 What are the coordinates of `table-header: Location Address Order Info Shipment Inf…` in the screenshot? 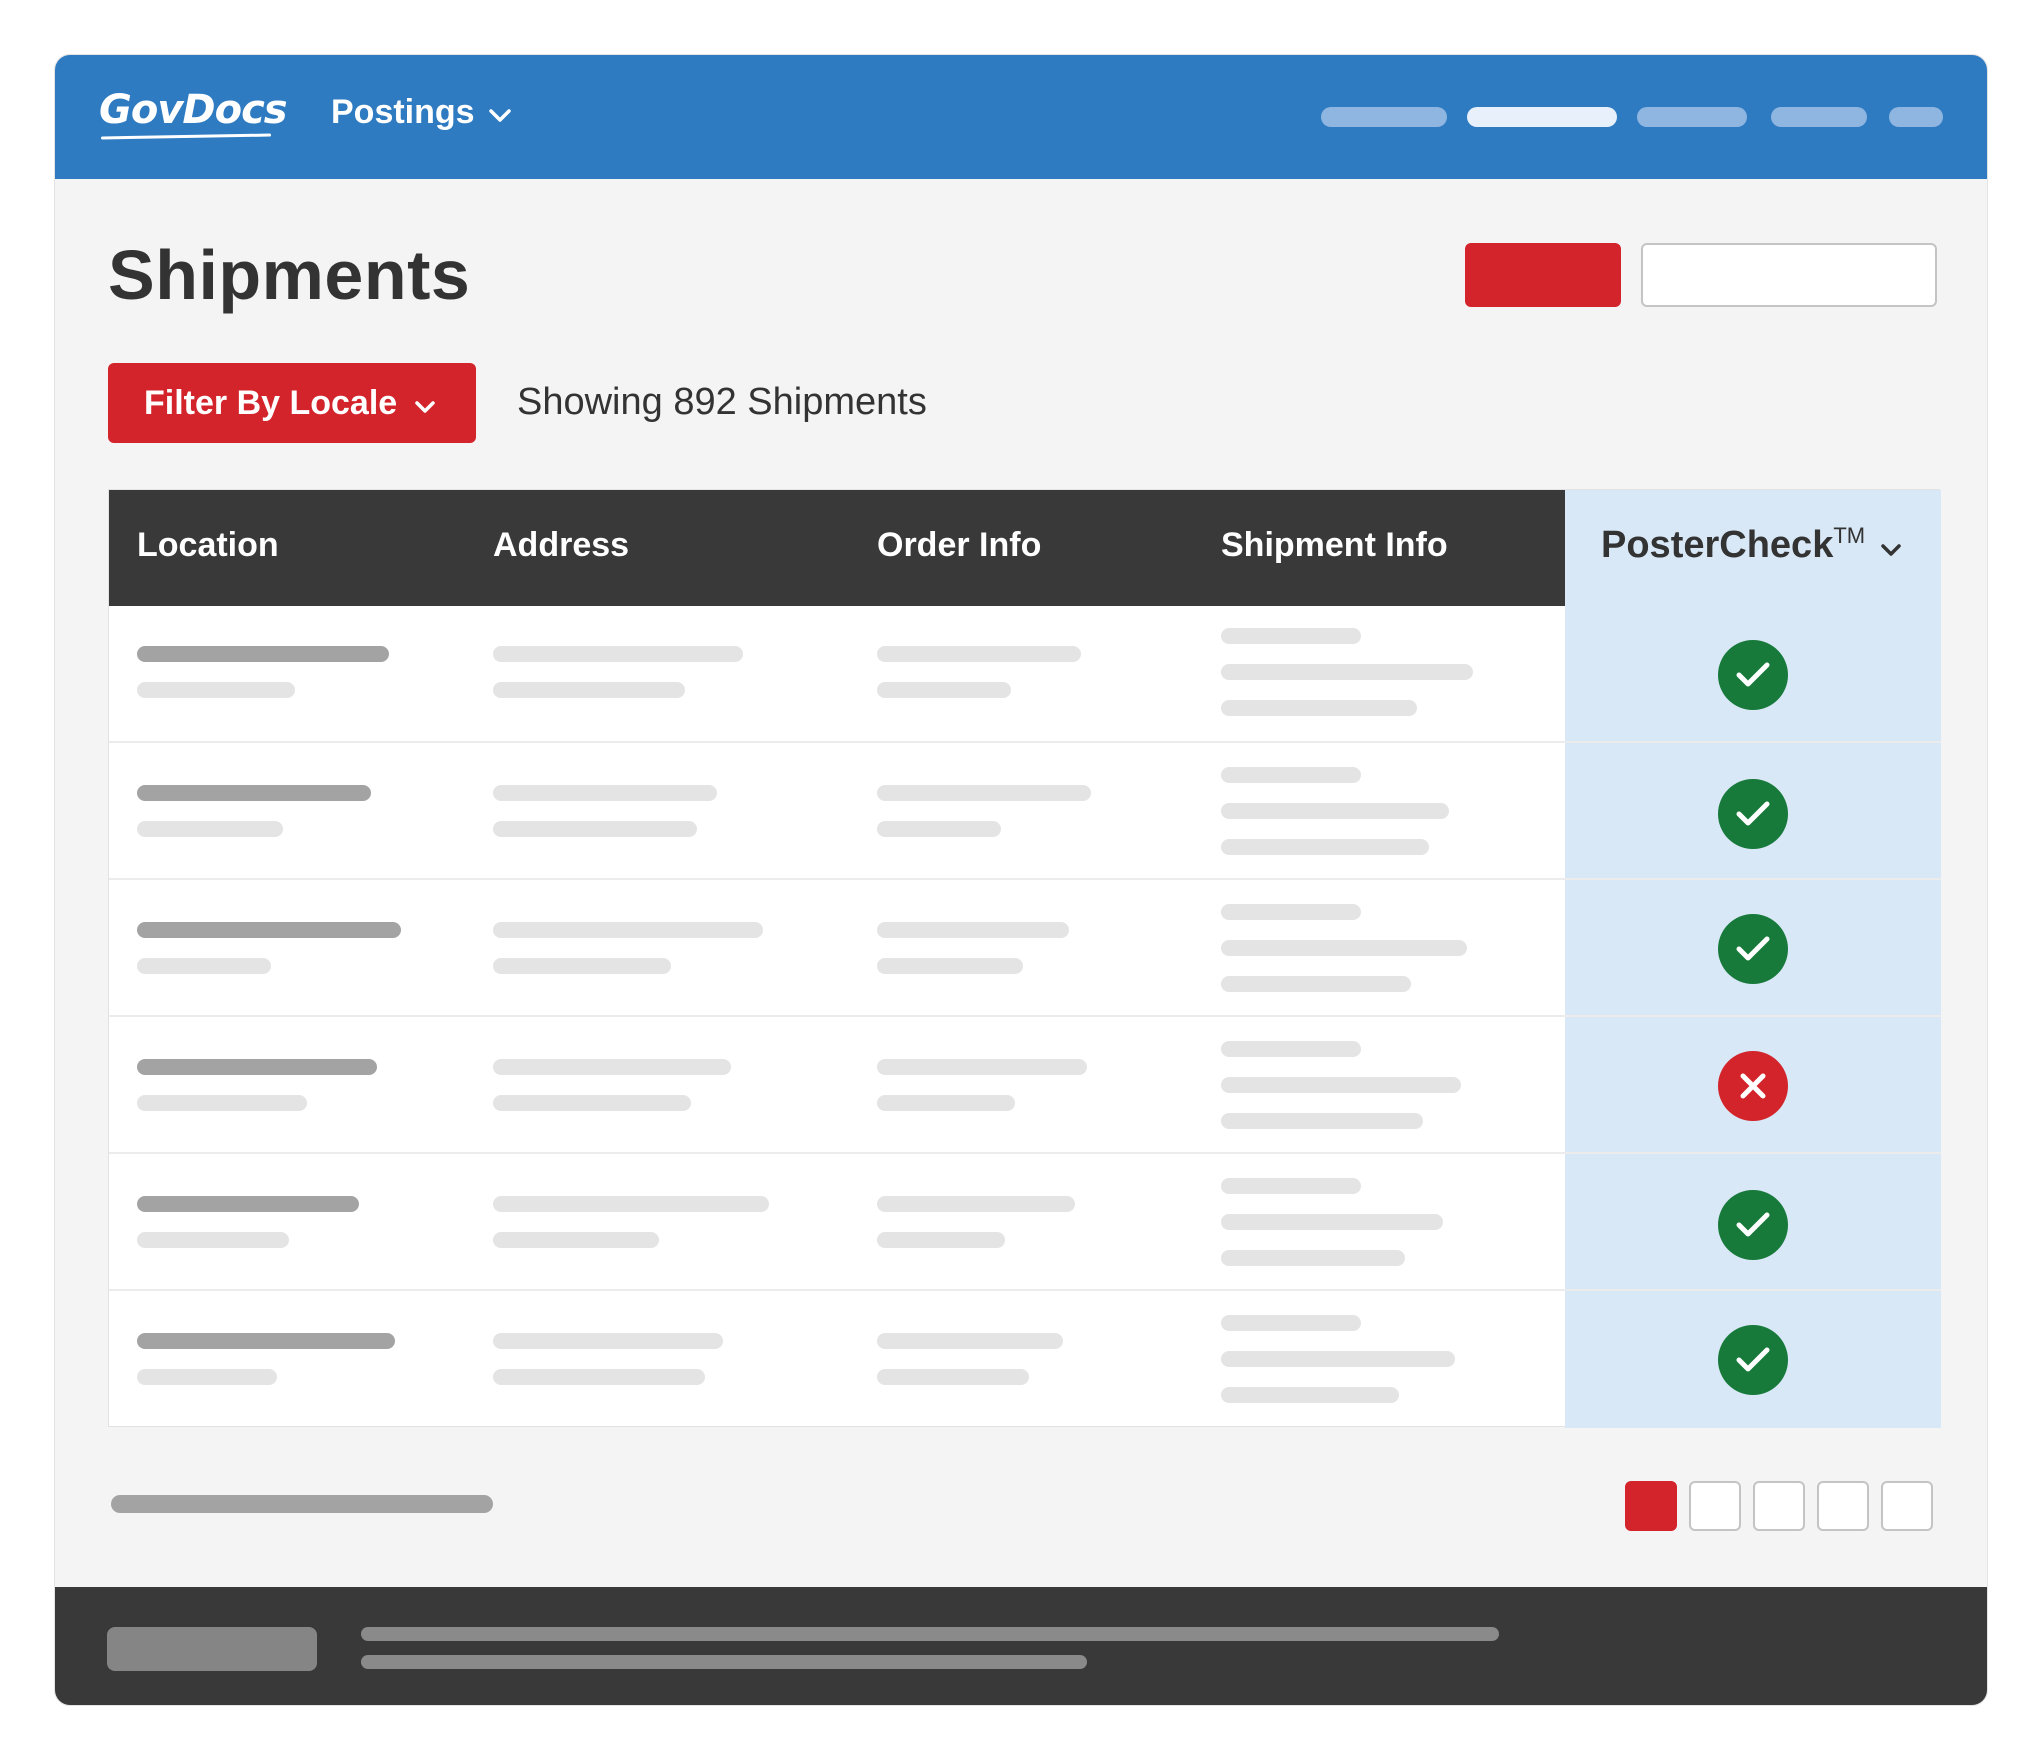 It's located at (837, 548).